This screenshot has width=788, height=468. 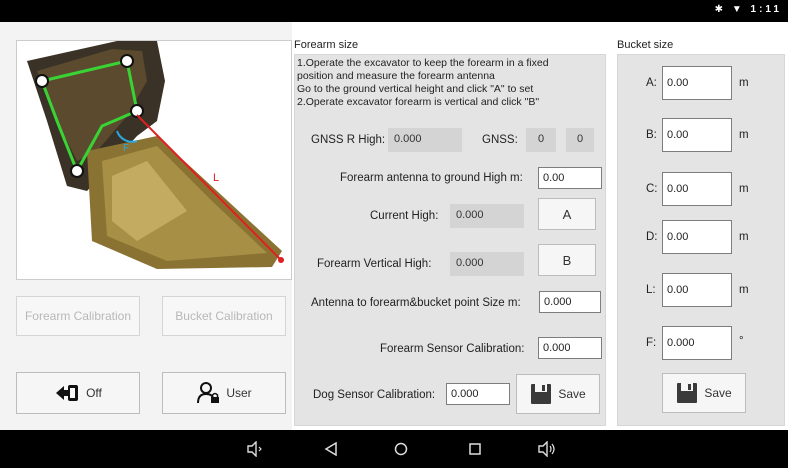 What do you see at coordinates (452, 349) in the screenshot?
I see `forearm-sensor-label: Forearm Sensor Calibration:` at bounding box center [452, 349].